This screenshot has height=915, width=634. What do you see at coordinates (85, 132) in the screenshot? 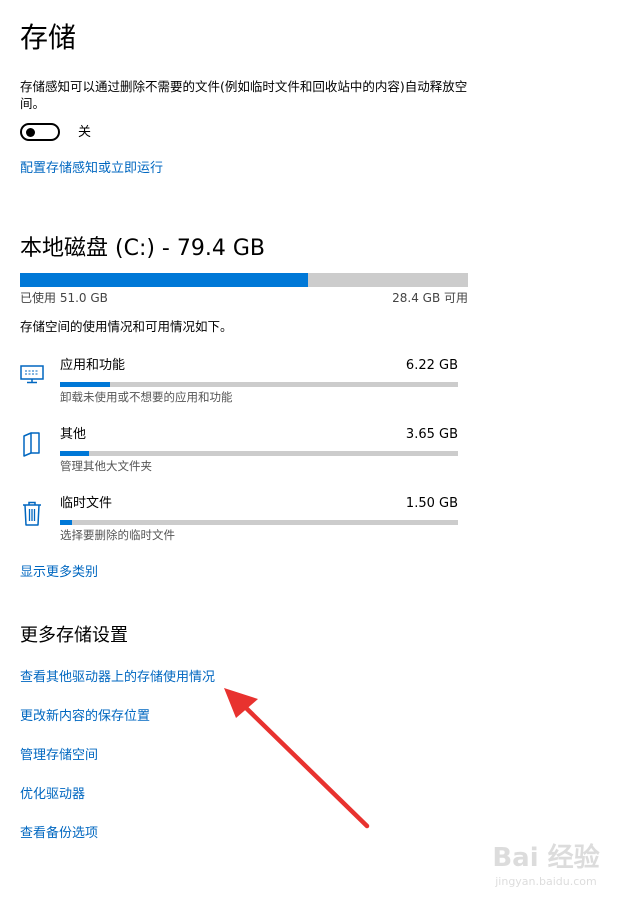
I see `toggle-state-label: 关` at bounding box center [85, 132].